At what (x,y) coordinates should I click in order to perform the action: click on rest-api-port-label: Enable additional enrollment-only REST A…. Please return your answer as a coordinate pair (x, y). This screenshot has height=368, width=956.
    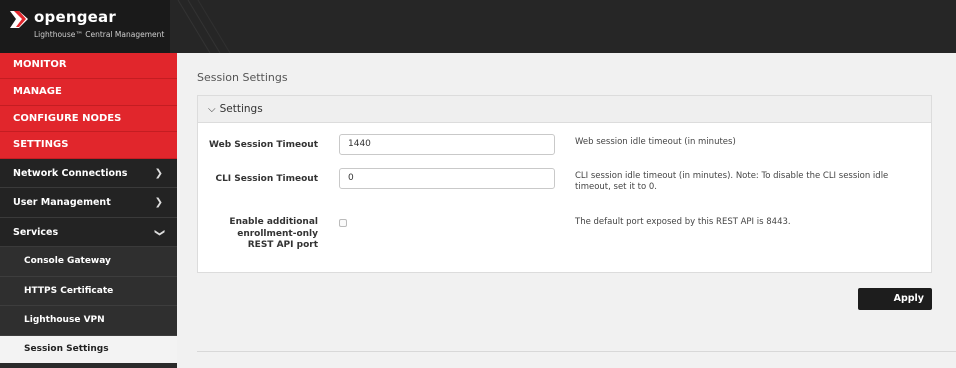
    Looking at the image, I should click on (273, 234).